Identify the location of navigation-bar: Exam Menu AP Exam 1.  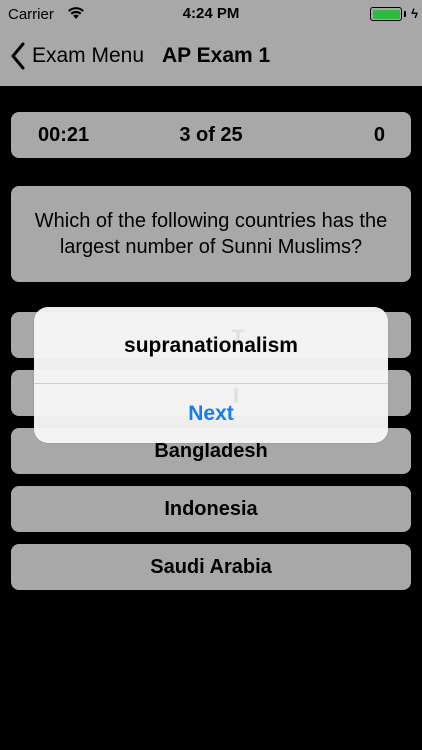
(211, 58).